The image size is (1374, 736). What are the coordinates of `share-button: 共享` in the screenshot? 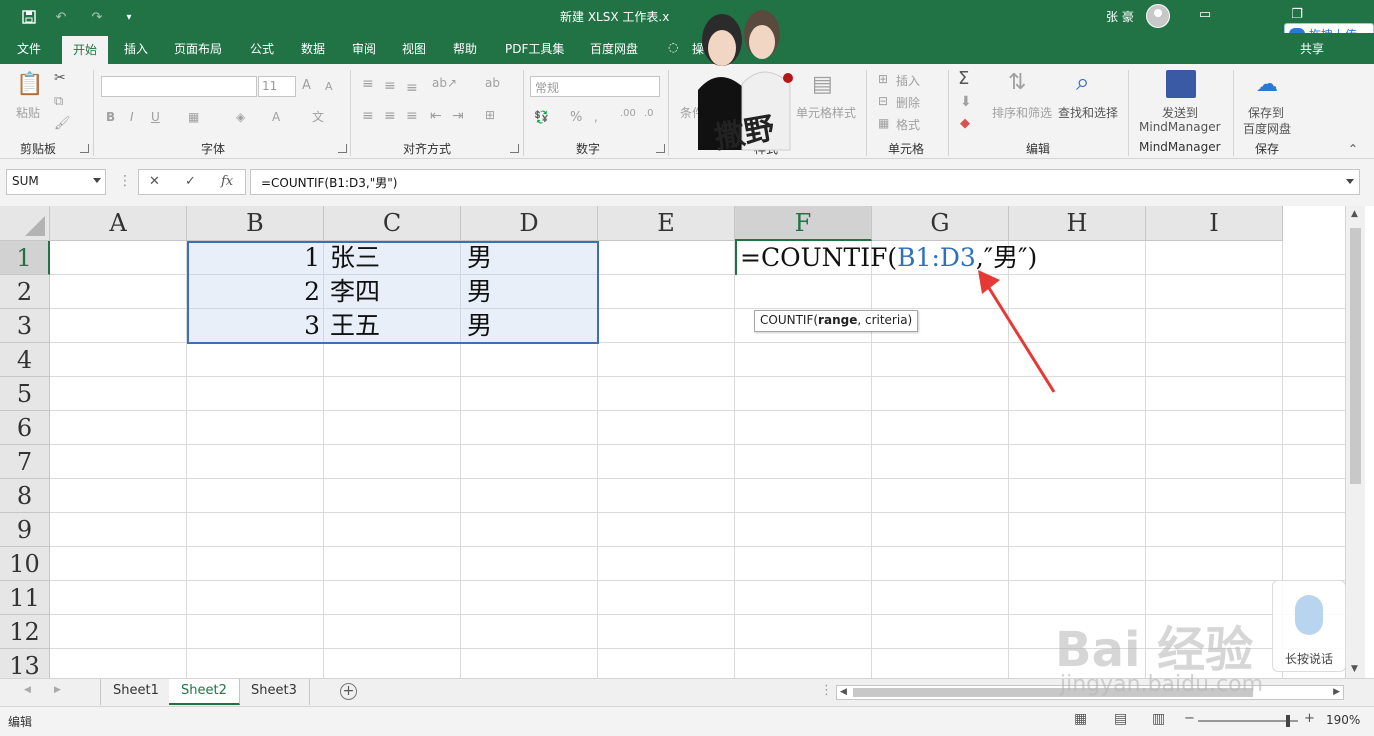 It's located at (1312, 48).